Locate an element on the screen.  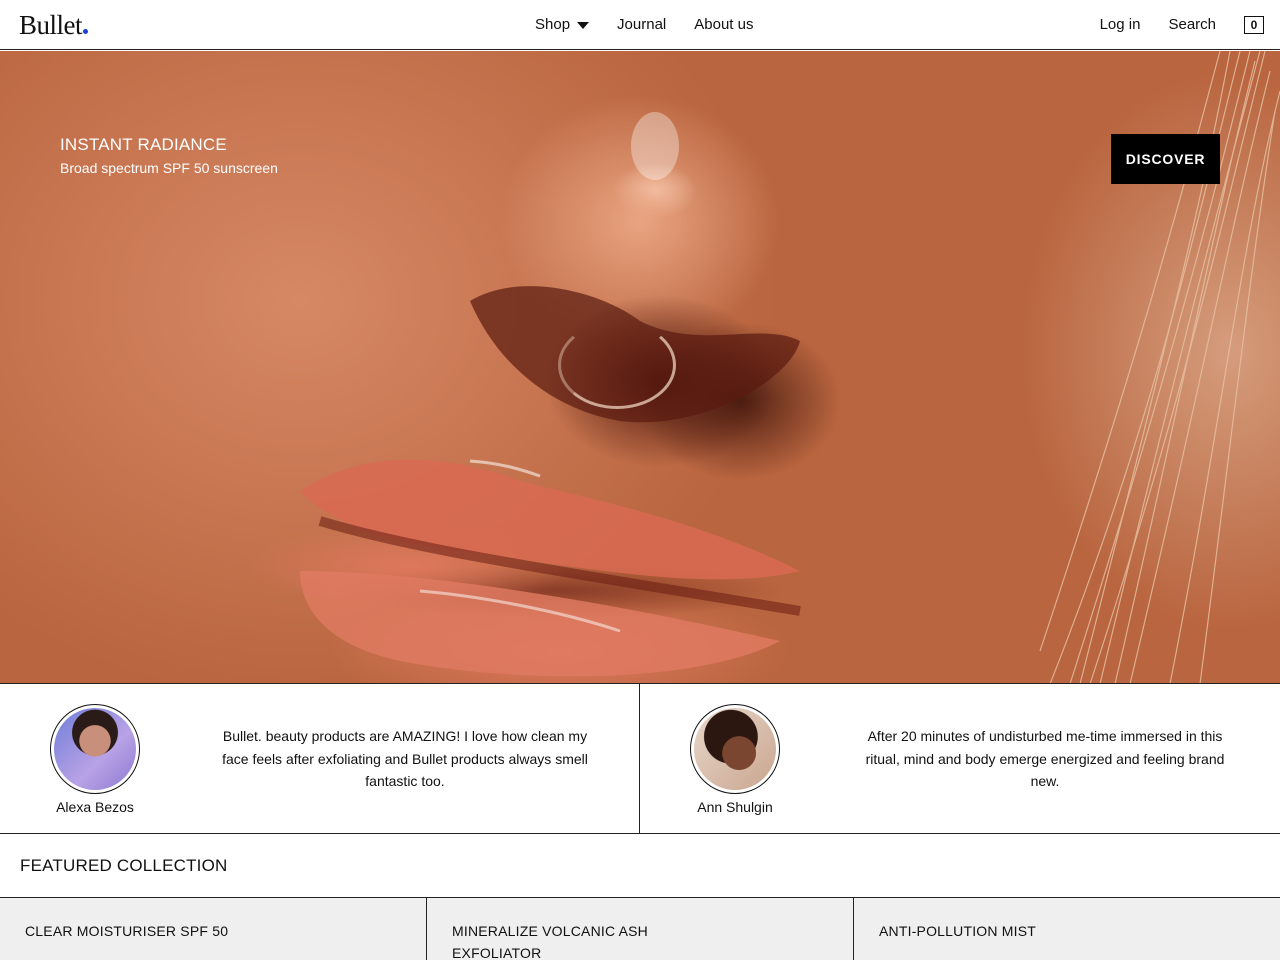
nav-journal-label: Journal is located at coordinates (642, 24).